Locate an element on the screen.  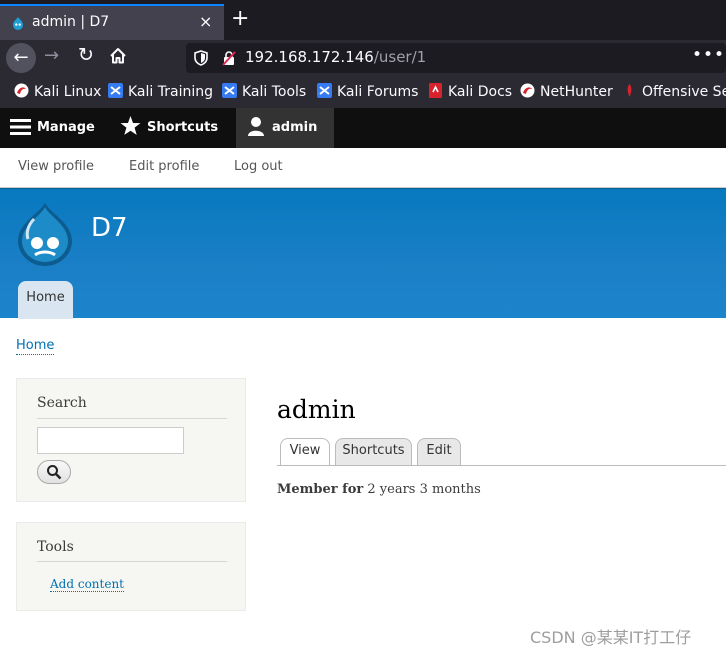
log-out-link: Log out is located at coordinates (258, 166).